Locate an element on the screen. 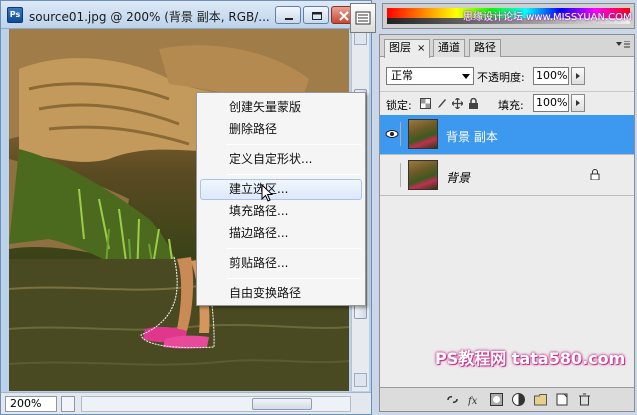  lock-label: 锁定: is located at coordinates (399, 105).